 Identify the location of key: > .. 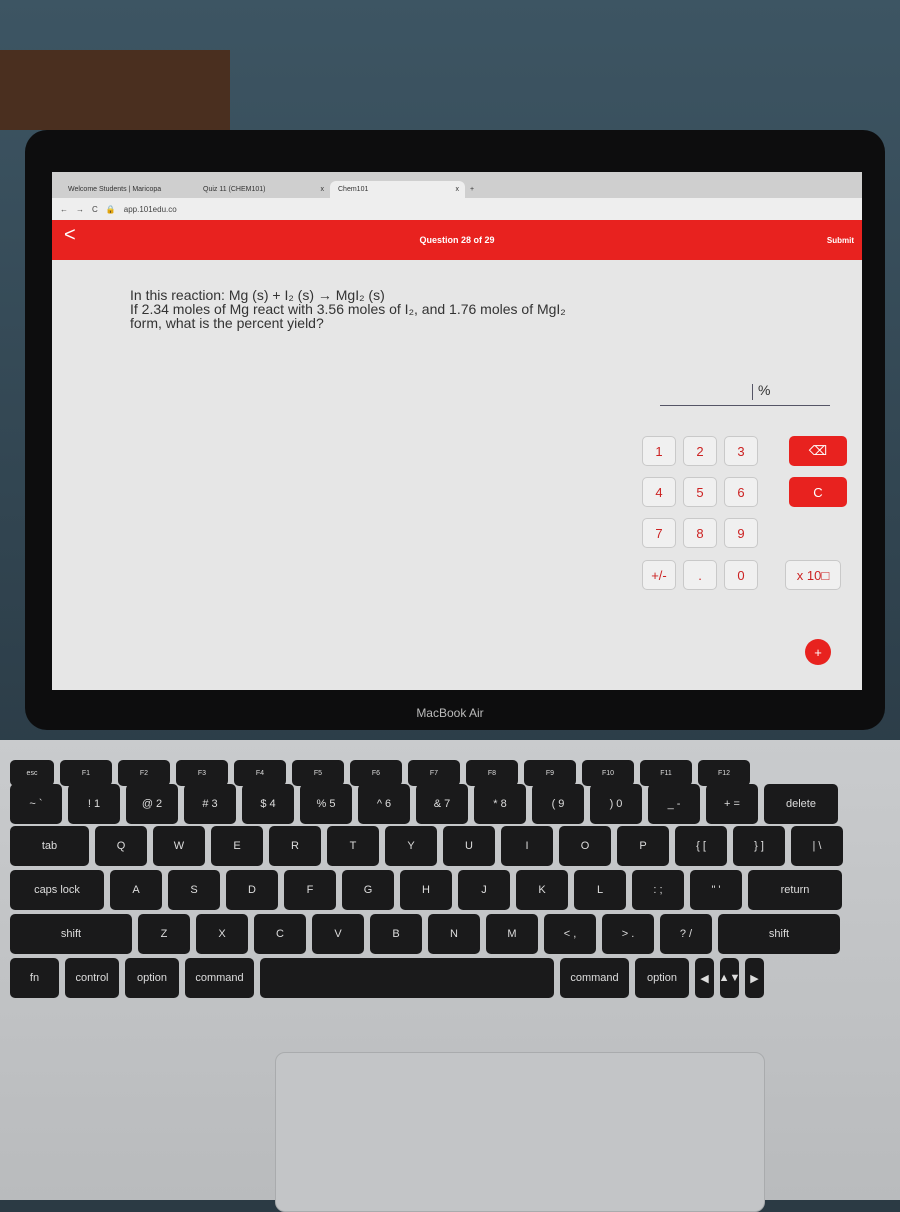
(628, 934).